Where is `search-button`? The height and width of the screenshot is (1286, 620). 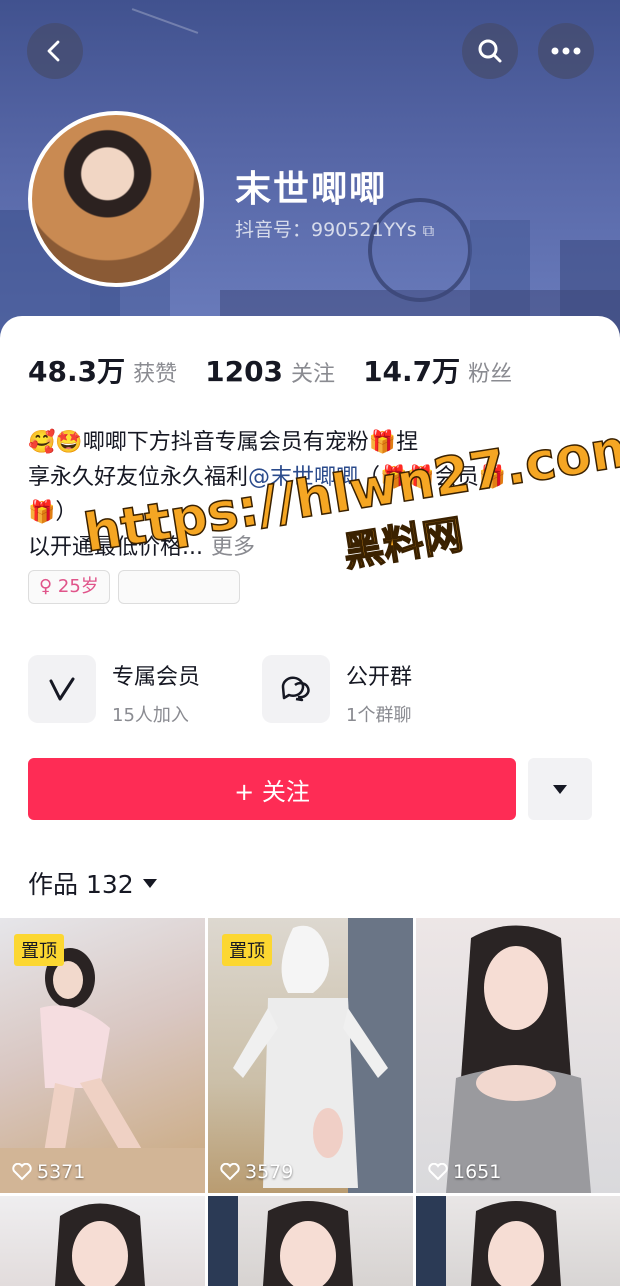
search-button is located at coordinates (490, 51).